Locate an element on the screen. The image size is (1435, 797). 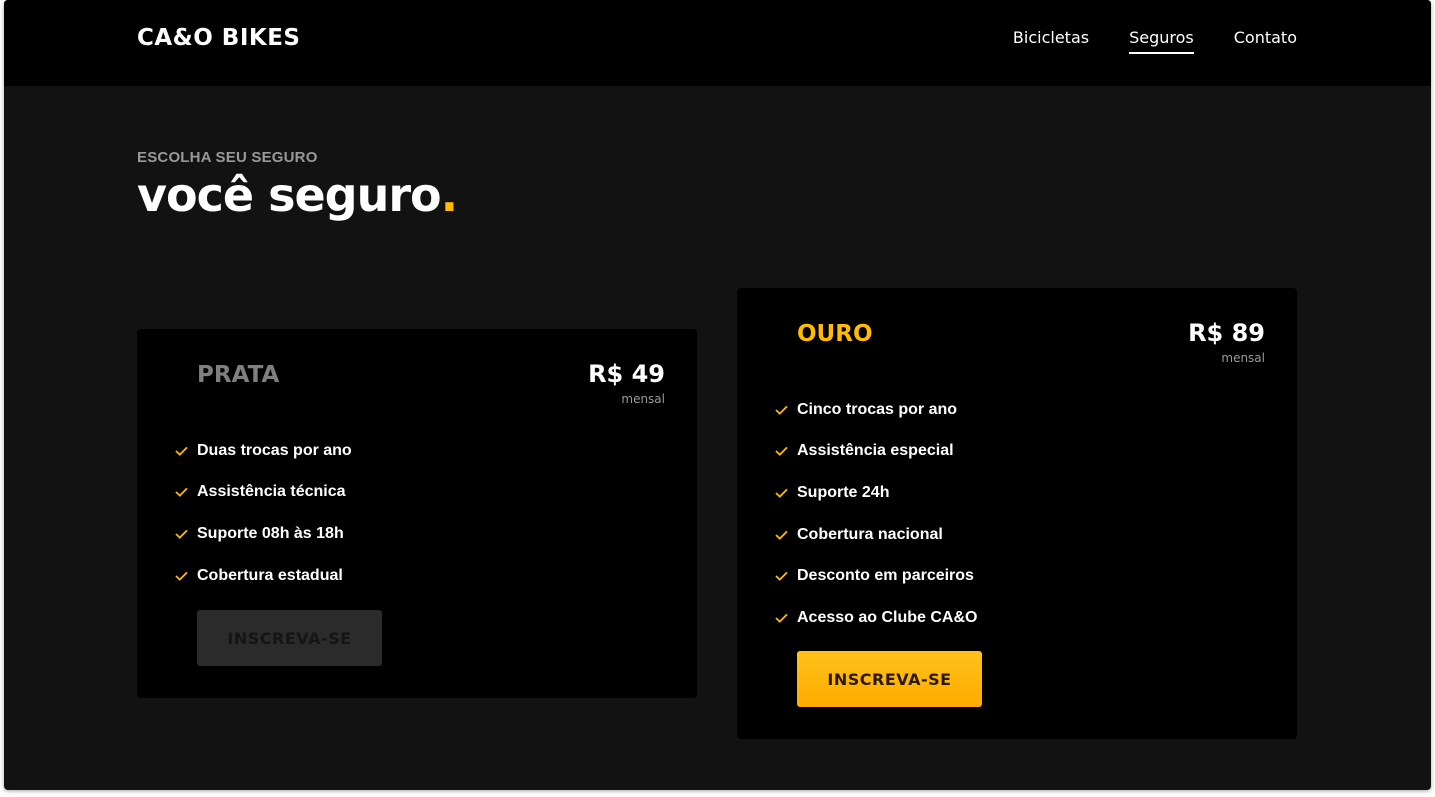
feature-label: Cinco trocas por ano is located at coordinates (877, 409).